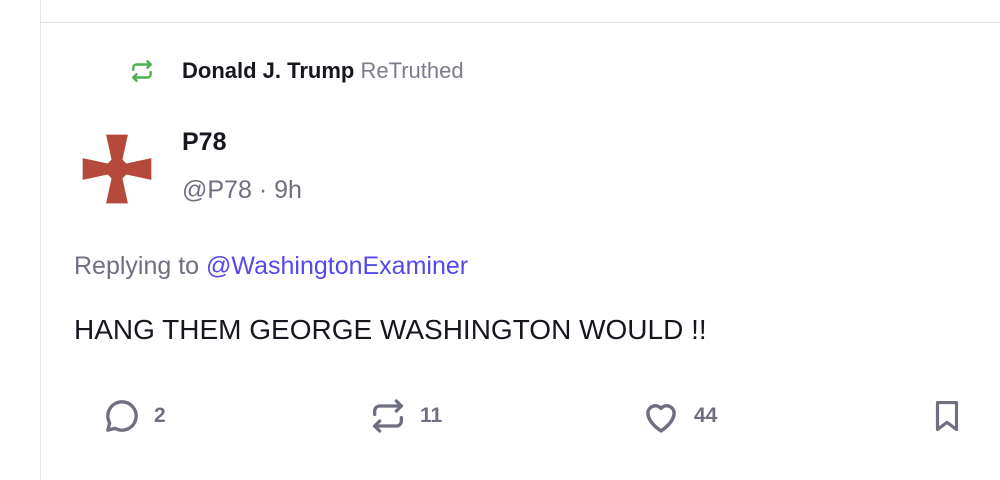  Describe the element at coordinates (288, 190) in the screenshot. I see `post-timestamp: 9h` at that location.